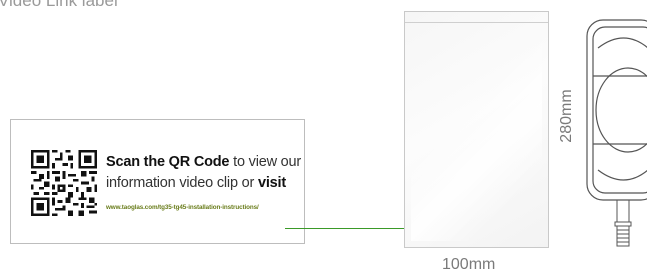 This screenshot has height=279, width=647. What do you see at coordinates (469, 264) in the screenshot?
I see `bag-width-dimension: 100mm` at bounding box center [469, 264].